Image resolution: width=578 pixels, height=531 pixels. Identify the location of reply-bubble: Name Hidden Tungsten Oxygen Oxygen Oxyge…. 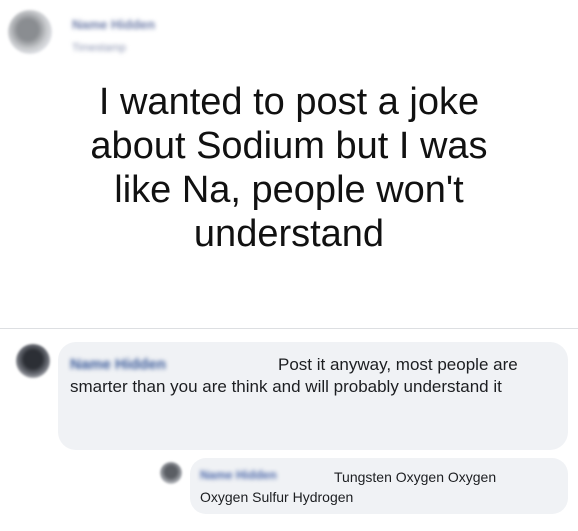
(379, 486).